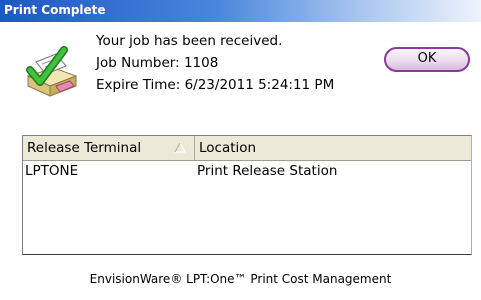 The image size is (481, 300). I want to click on job-number-value: 1108, so click(201, 63).